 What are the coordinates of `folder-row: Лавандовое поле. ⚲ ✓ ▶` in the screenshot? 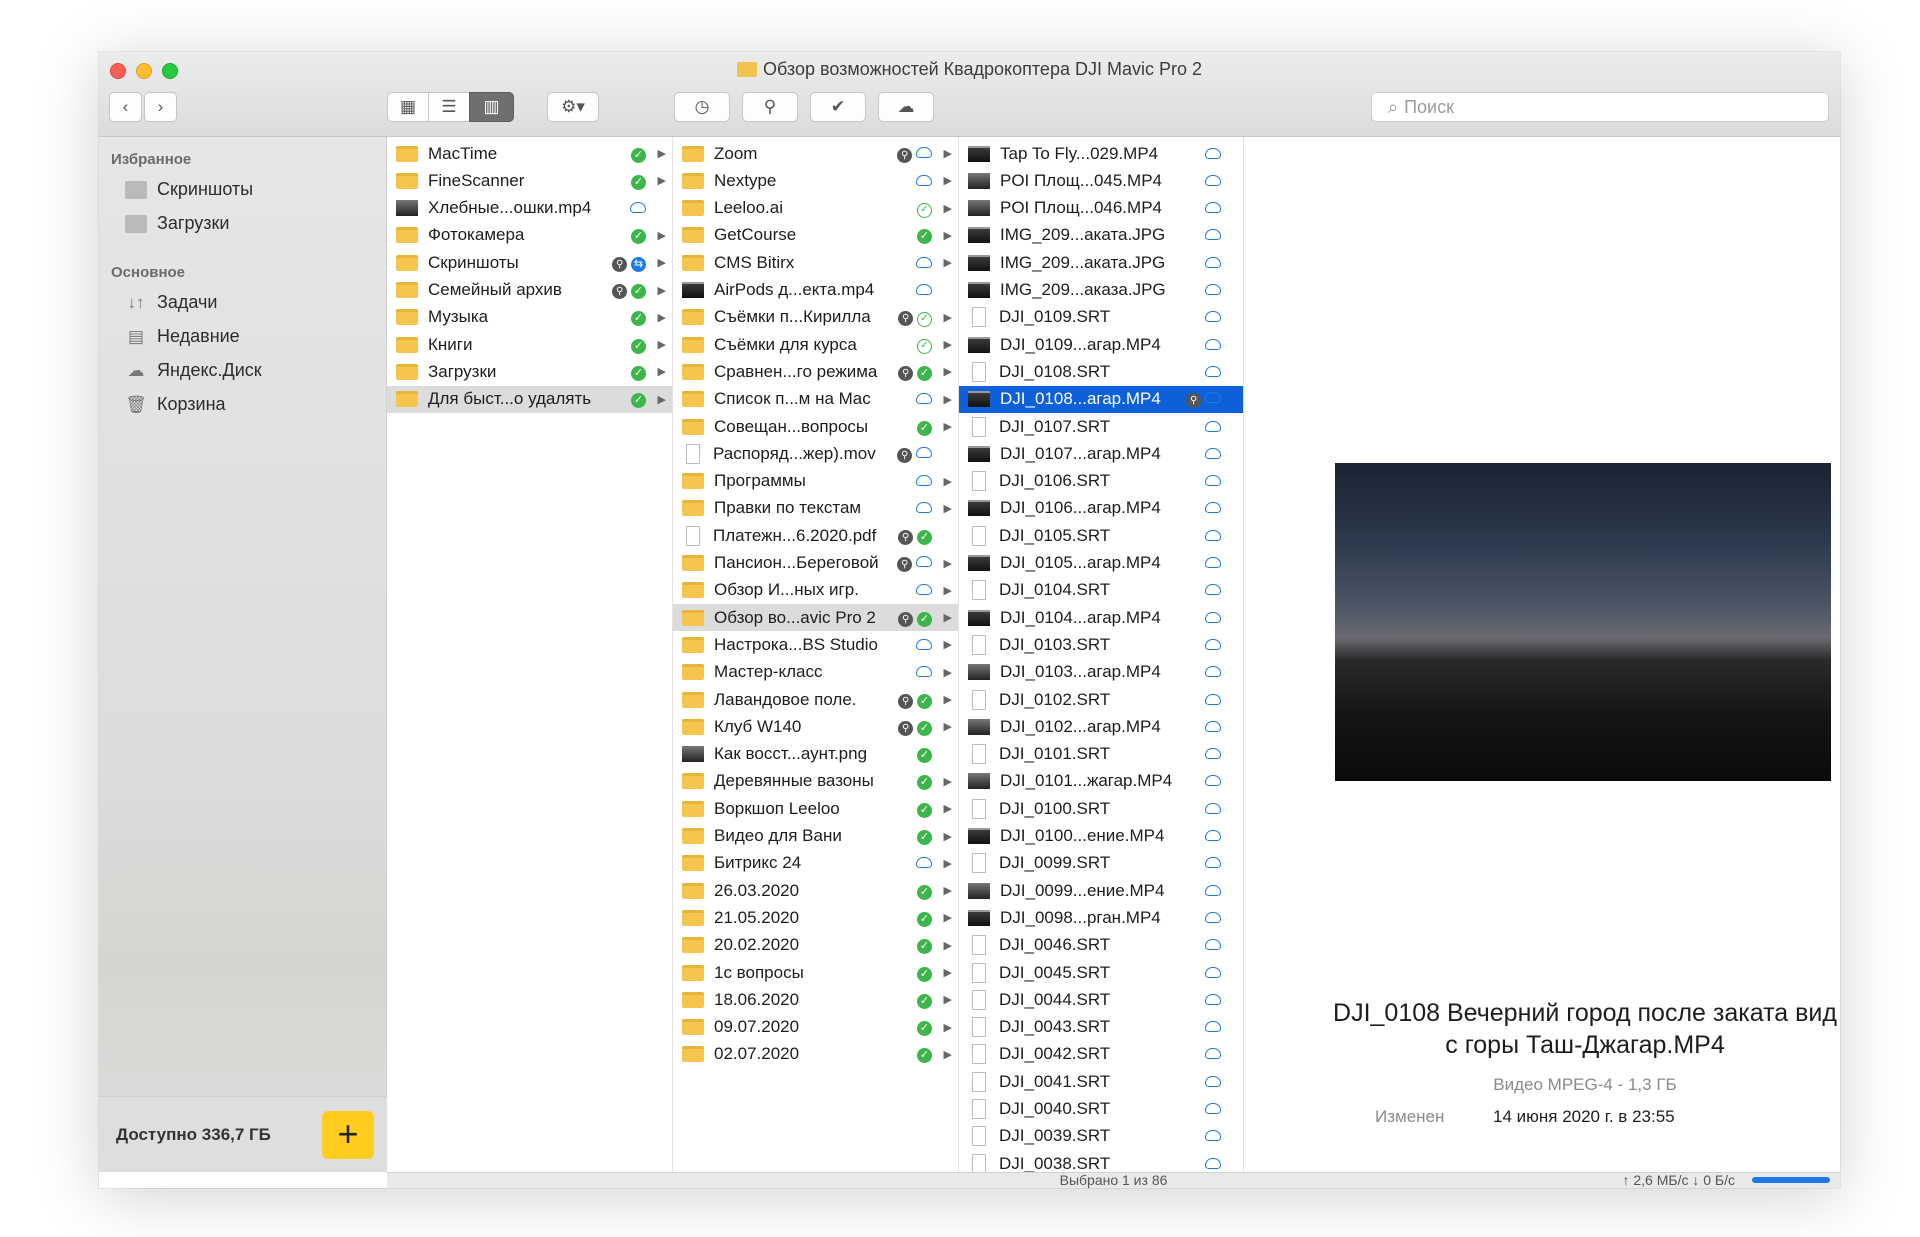 It's located at (815, 699).